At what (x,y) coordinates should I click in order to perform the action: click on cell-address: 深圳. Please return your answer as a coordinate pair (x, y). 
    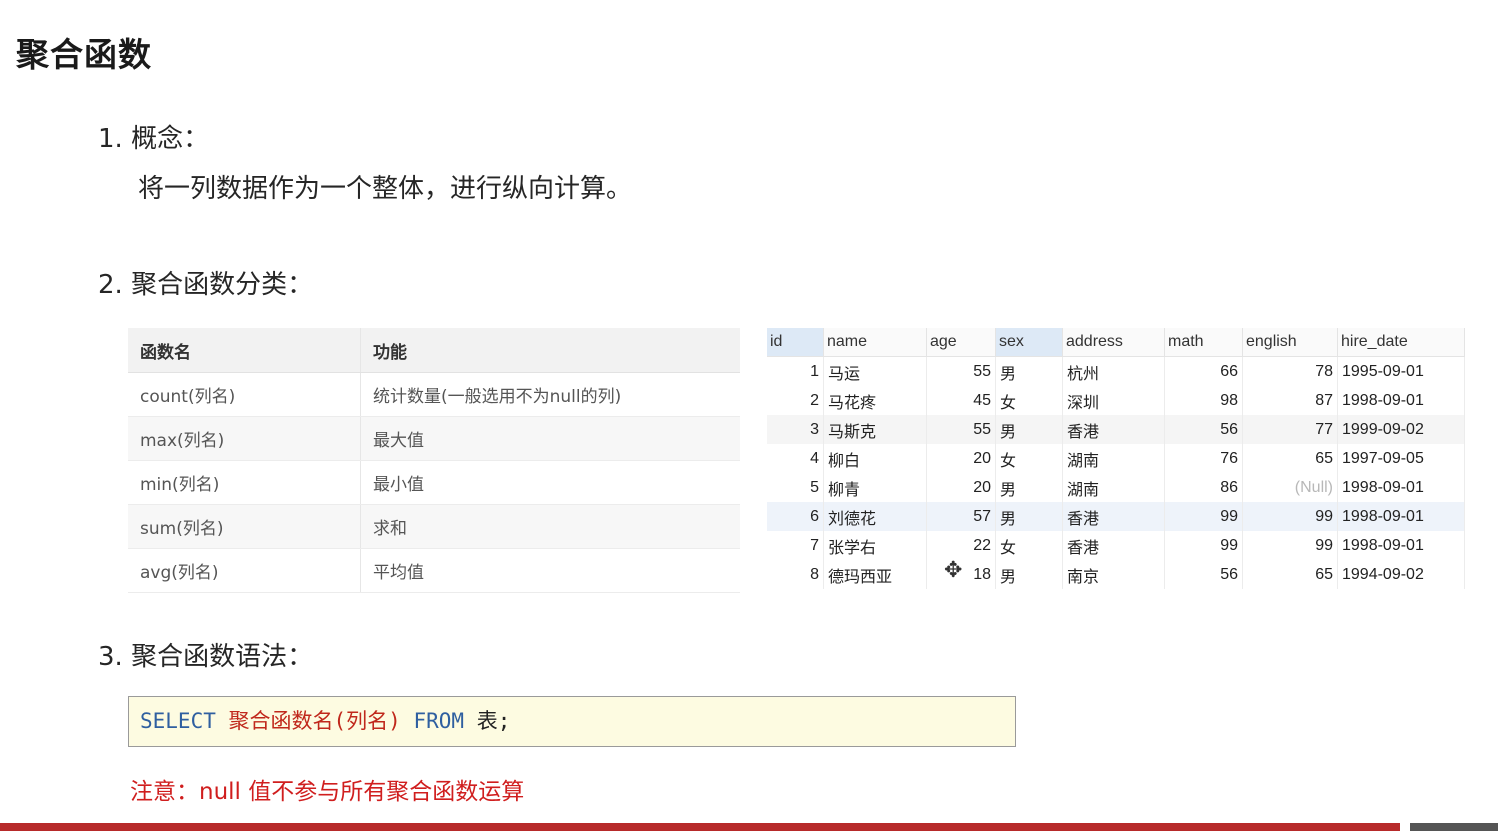
    Looking at the image, I should click on (1113, 400).